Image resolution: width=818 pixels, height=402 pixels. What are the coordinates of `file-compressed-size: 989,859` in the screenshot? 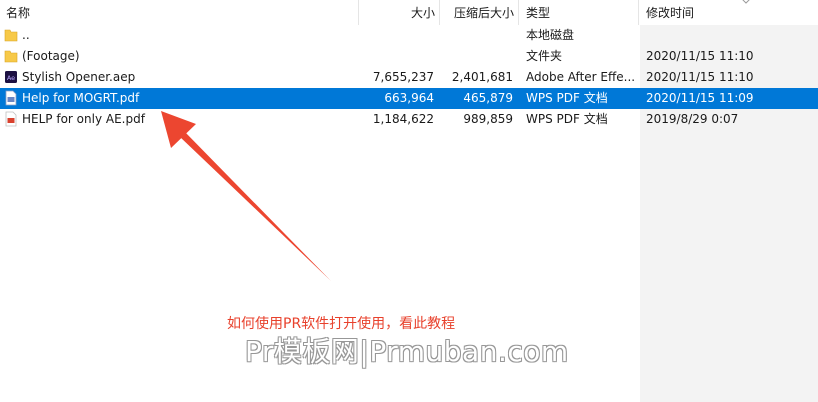 It's located at (488, 119).